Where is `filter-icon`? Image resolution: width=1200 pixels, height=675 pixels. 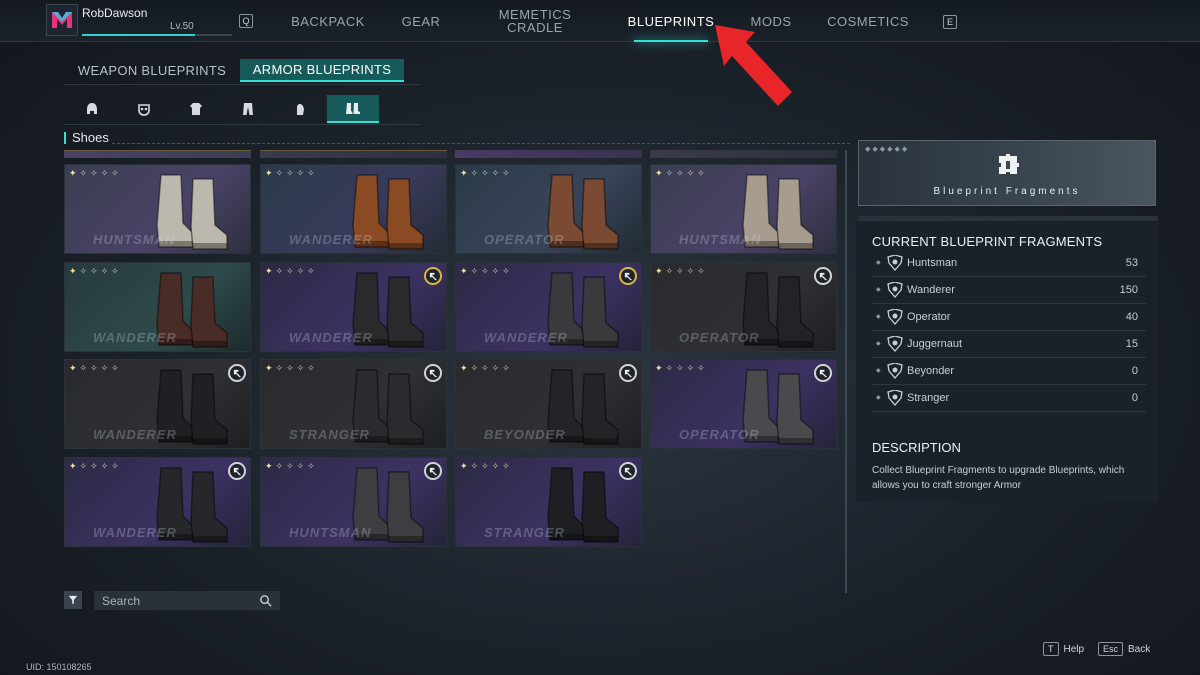
filter-icon is located at coordinates (73, 600).